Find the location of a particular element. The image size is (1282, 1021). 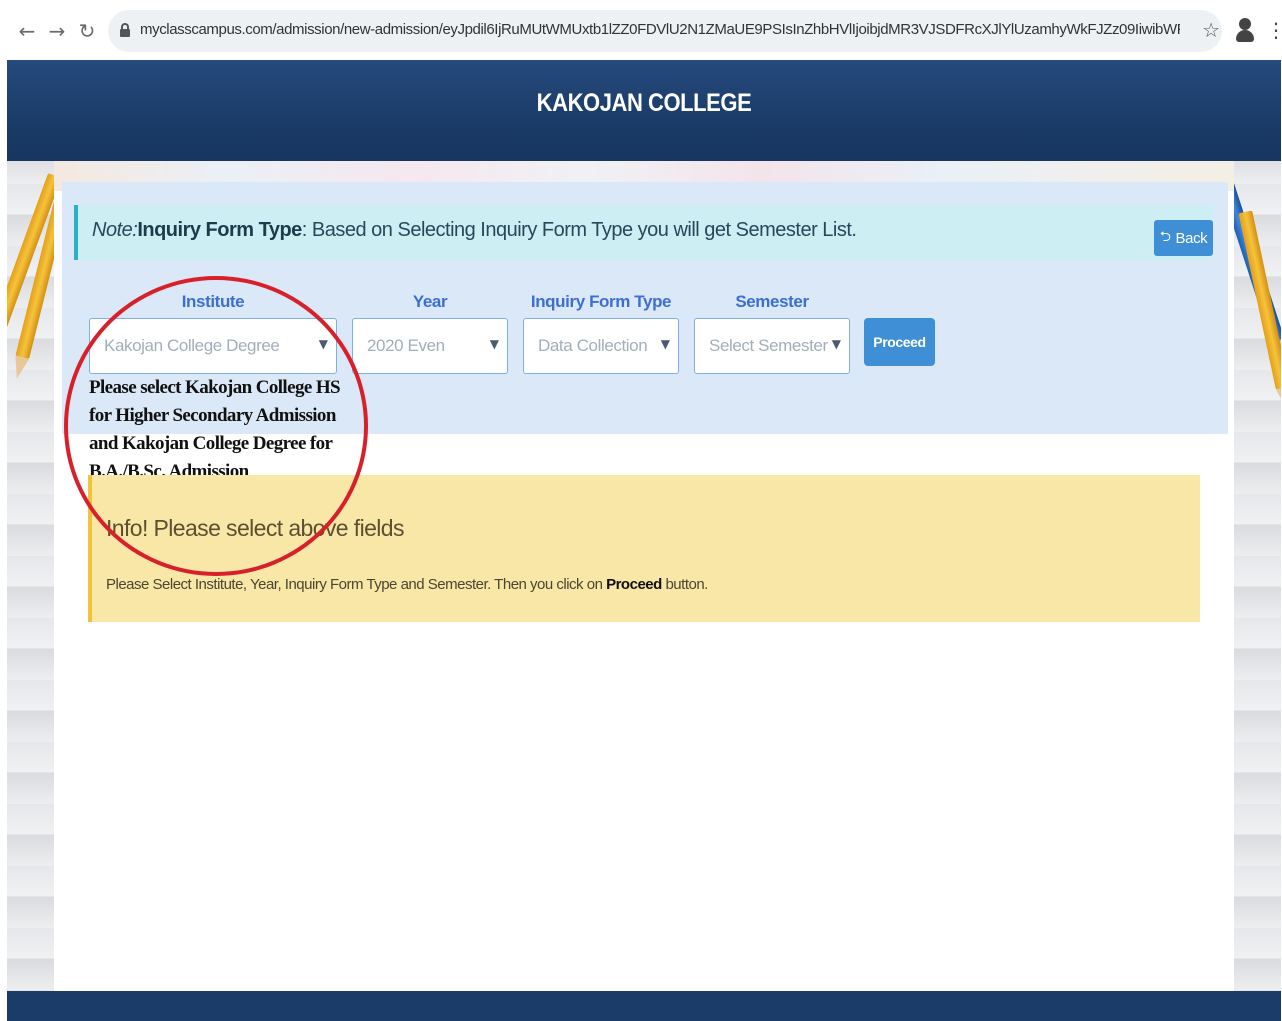

arrow-left-icon: ← is located at coordinates (27, 31).